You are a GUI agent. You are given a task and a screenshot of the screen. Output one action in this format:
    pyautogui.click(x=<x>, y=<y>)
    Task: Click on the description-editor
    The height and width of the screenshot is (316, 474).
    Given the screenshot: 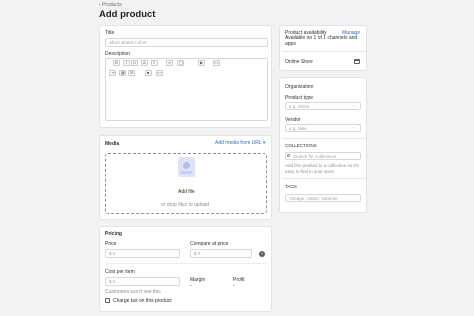 What is the action you would take?
    pyautogui.click(x=186, y=89)
    